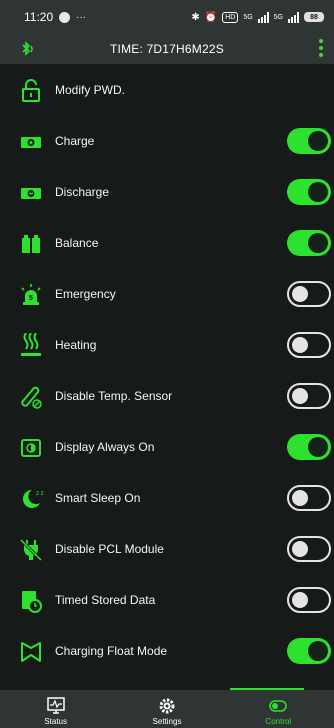 The height and width of the screenshot is (728, 334). What do you see at coordinates (167, 142) in the screenshot?
I see `setting-row-charge: Charge` at bounding box center [167, 142].